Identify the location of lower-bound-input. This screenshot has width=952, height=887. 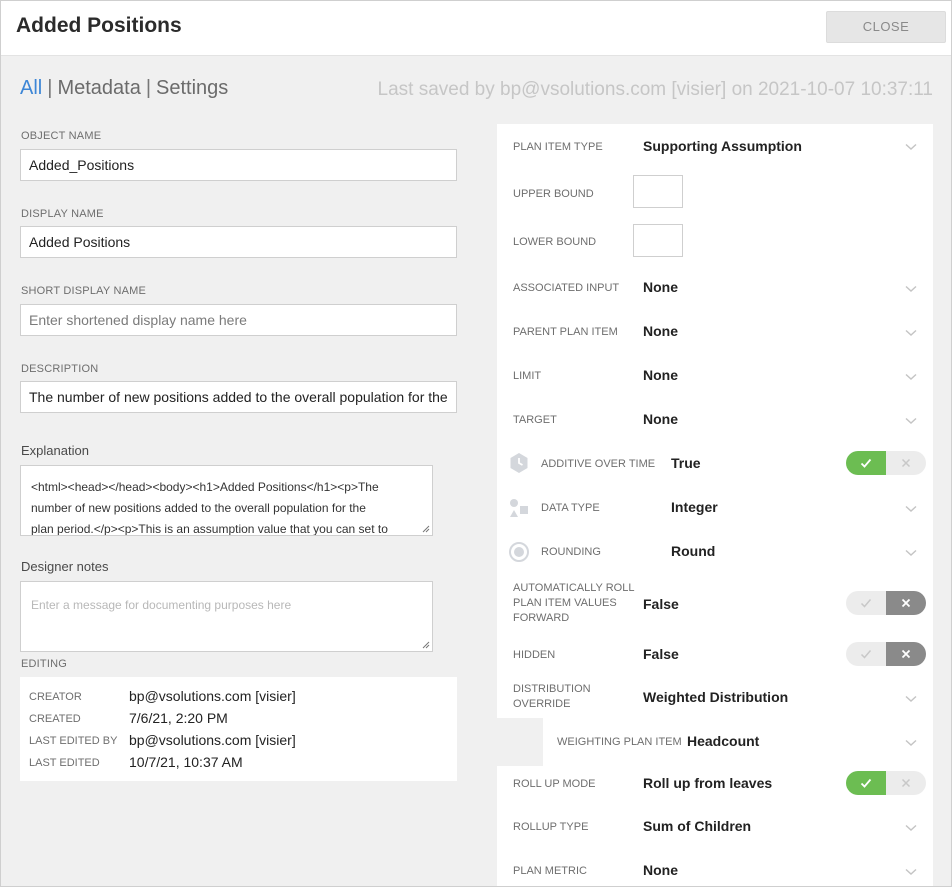
(658, 240).